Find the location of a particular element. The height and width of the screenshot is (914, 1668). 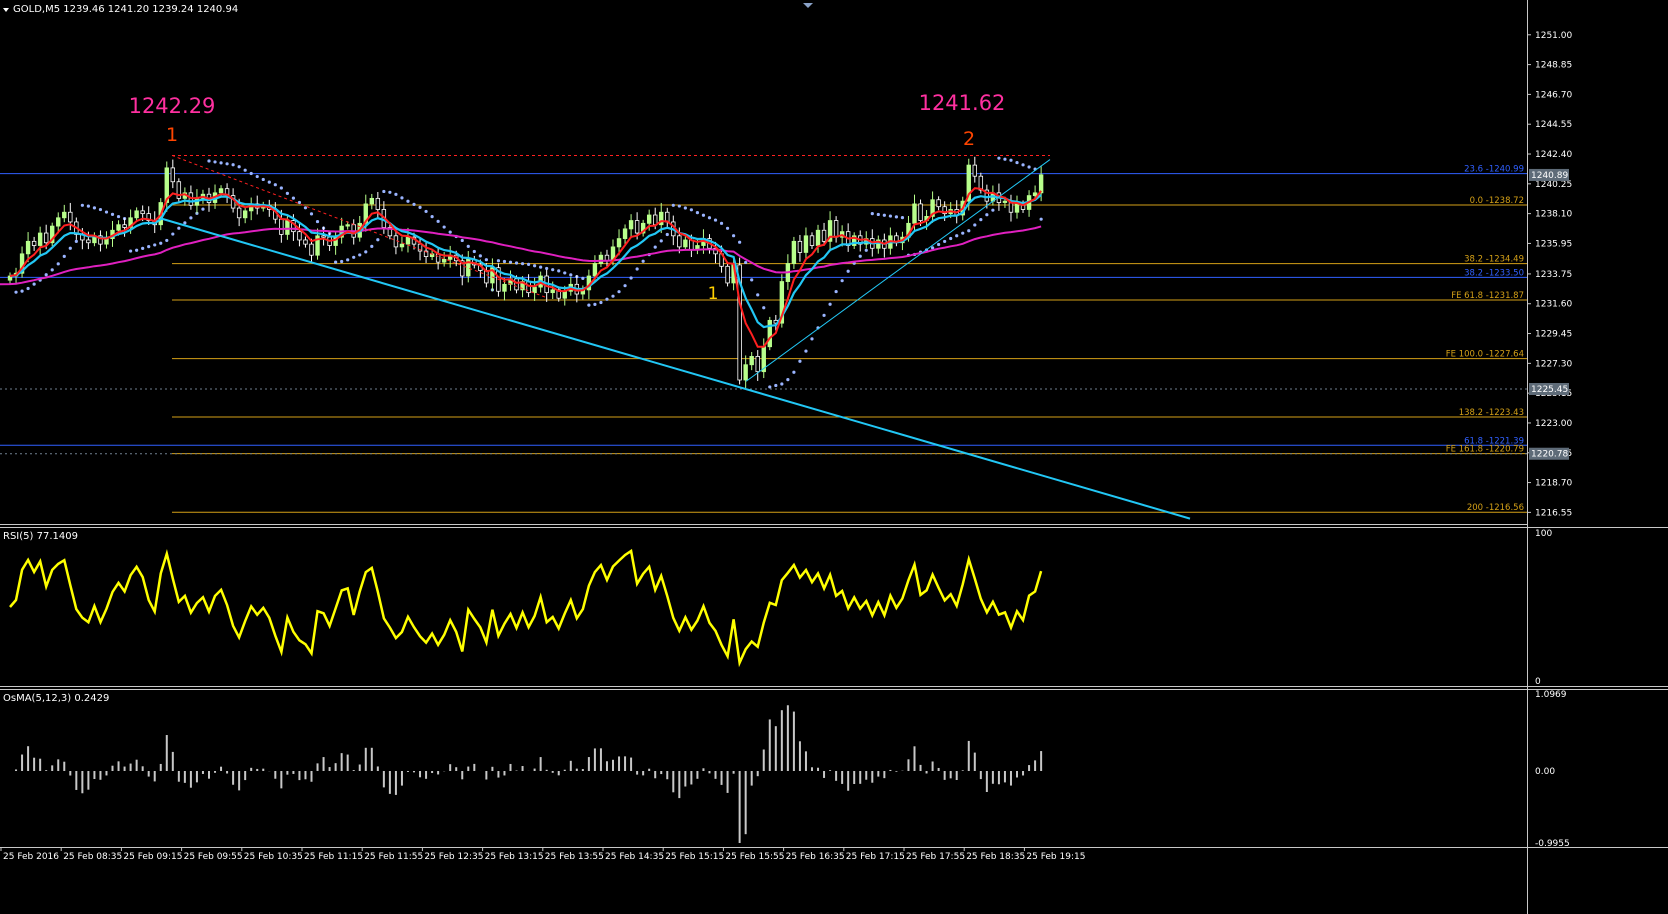

time-tick-label: 25 Feb 09:55 is located at coordinates (213, 857).